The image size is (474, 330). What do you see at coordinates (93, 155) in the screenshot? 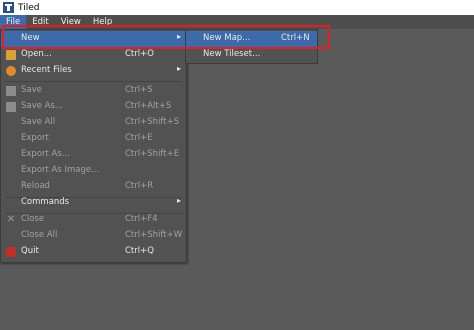
I see `menu-item-export-as: Export As... Ctrl+Shift+E` at bounding box center [93, 155].